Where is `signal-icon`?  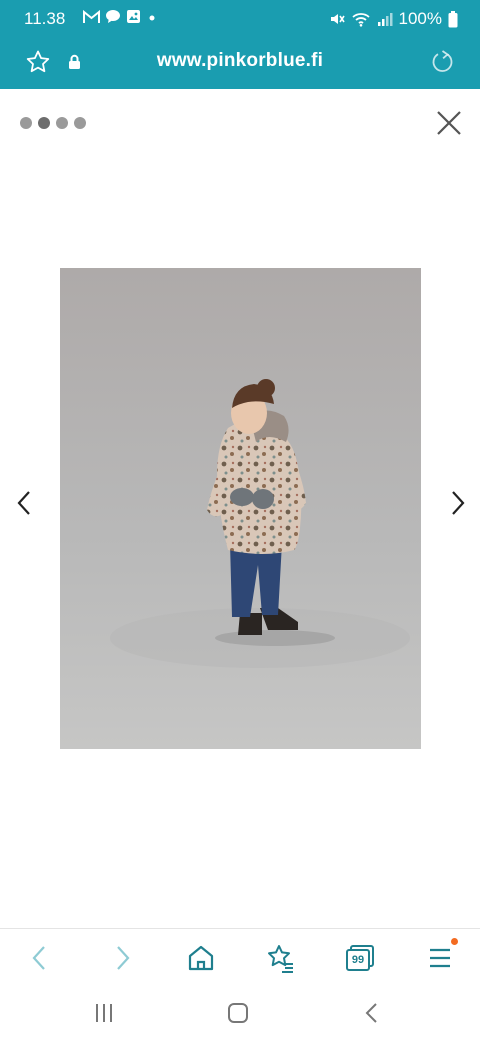
signal-icon is located at coordinates (385, 19).